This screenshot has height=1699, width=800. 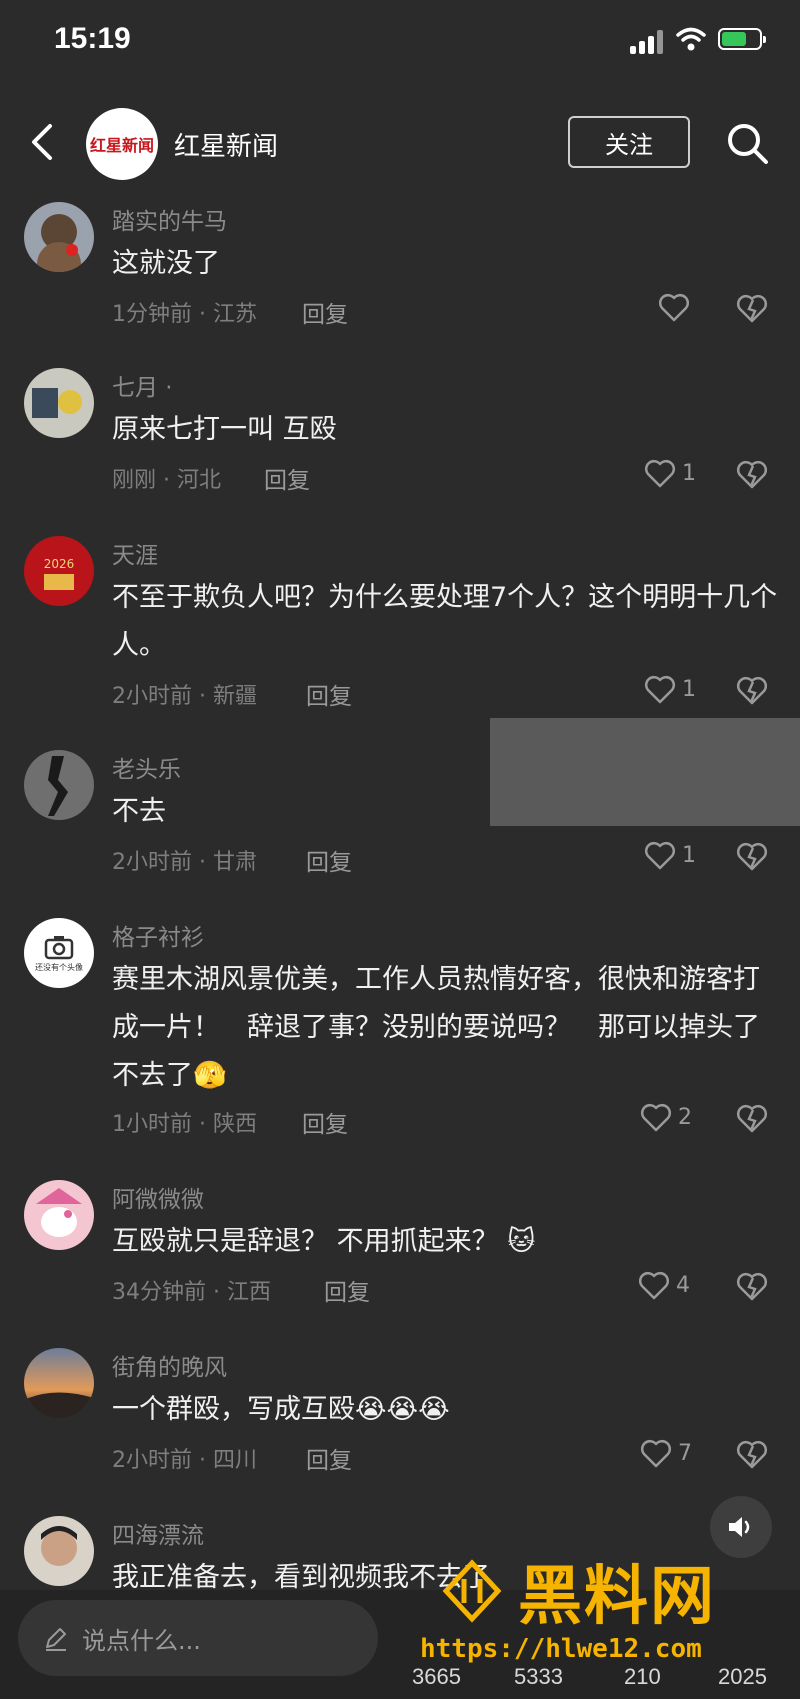 I want to click on like-count: 7, so click(x=685, y=1453).